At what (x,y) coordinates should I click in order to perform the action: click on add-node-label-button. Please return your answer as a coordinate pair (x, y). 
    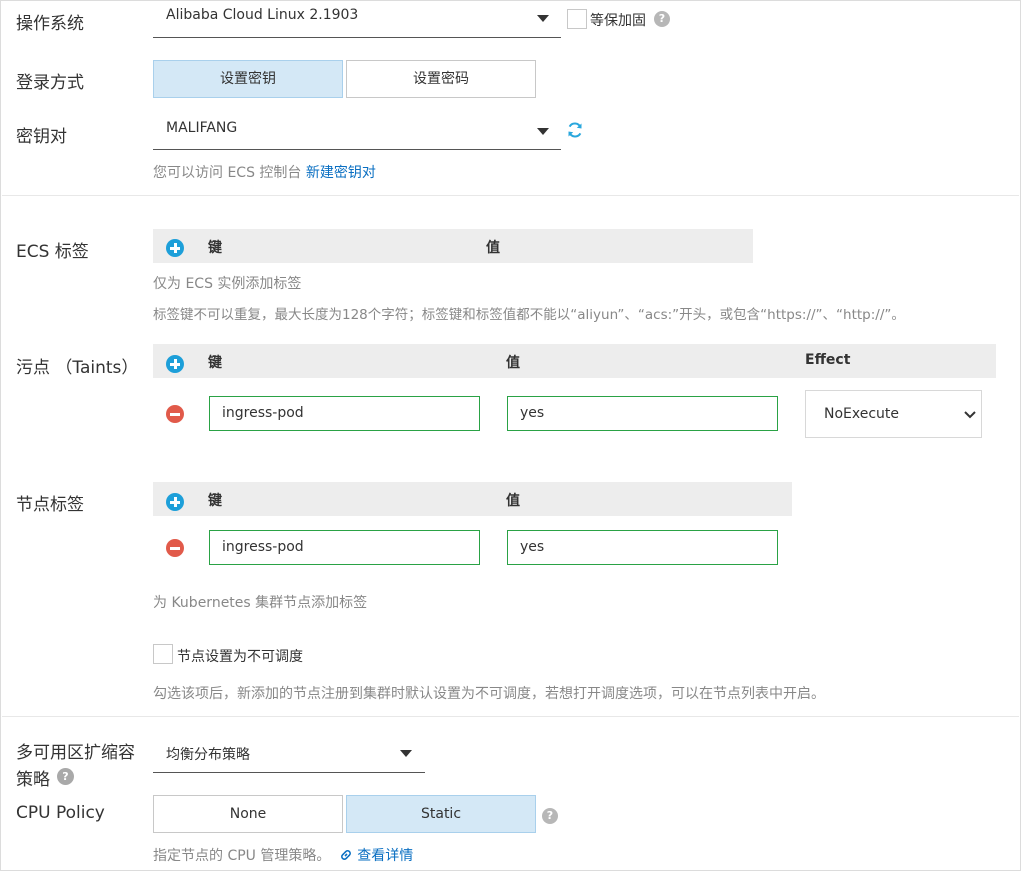
    Looking at the image, I should click on (175, 502).